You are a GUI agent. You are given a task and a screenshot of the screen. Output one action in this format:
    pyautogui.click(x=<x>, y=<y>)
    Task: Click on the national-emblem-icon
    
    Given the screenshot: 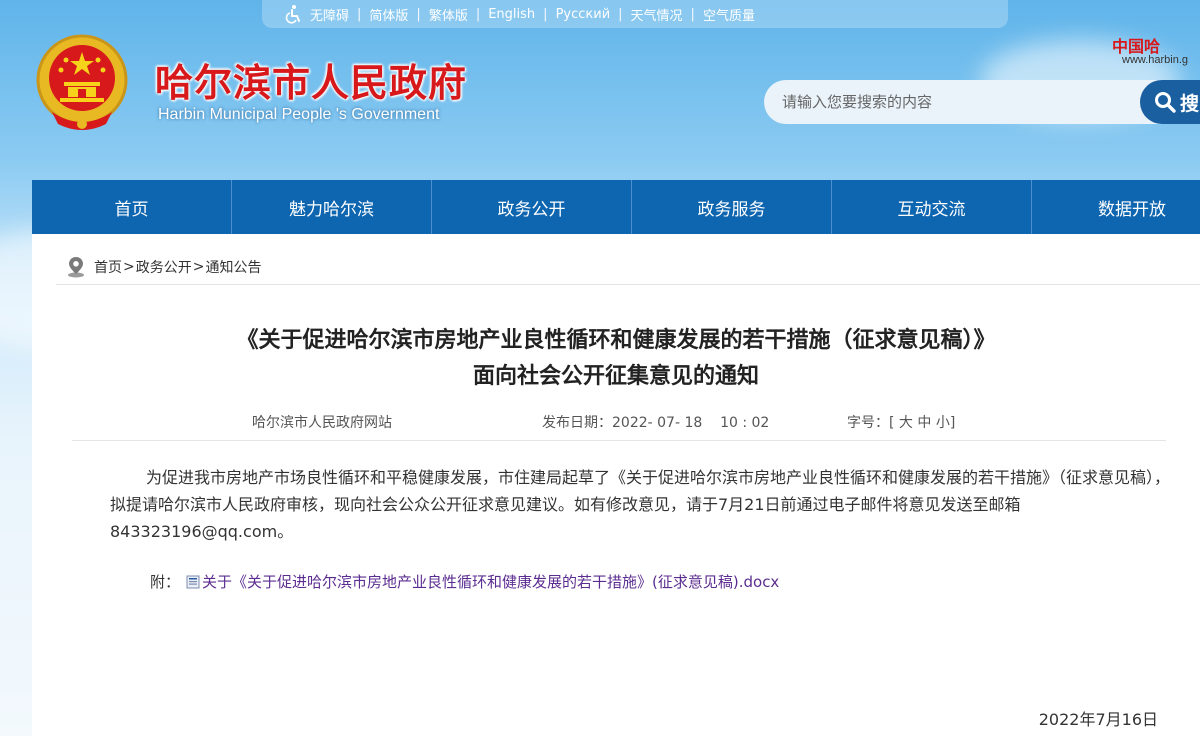 What is the action you would take?
    pyautogui.click(x=82, y=82)
    